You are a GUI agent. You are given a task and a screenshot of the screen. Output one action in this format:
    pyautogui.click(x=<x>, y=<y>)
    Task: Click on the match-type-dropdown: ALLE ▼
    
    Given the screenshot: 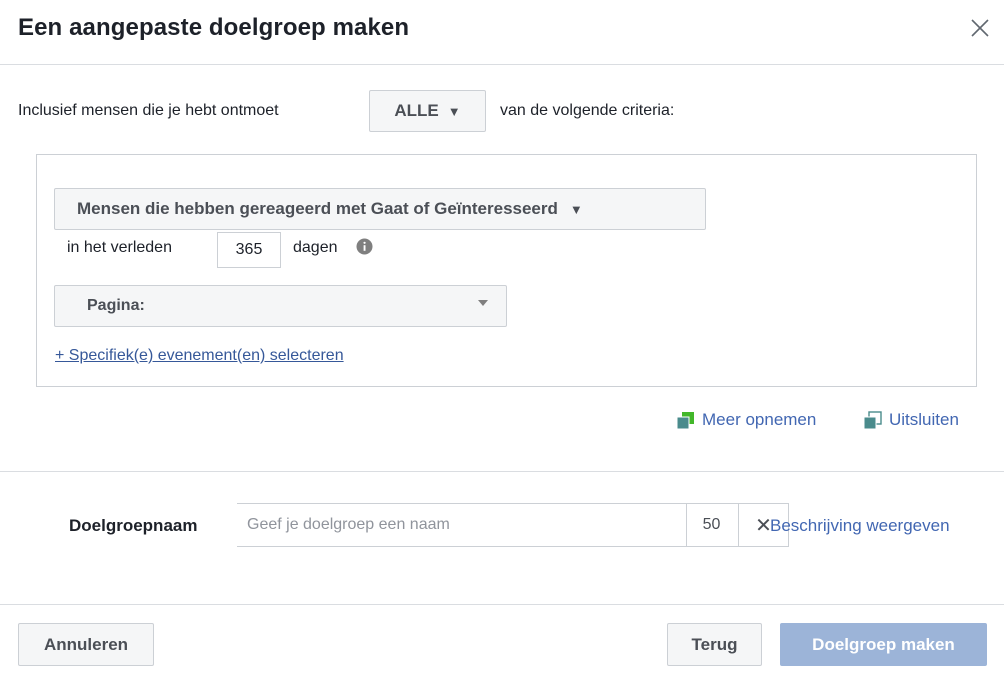 What is the action you would take?
    pyautogui.click(x=427, y=111)
    